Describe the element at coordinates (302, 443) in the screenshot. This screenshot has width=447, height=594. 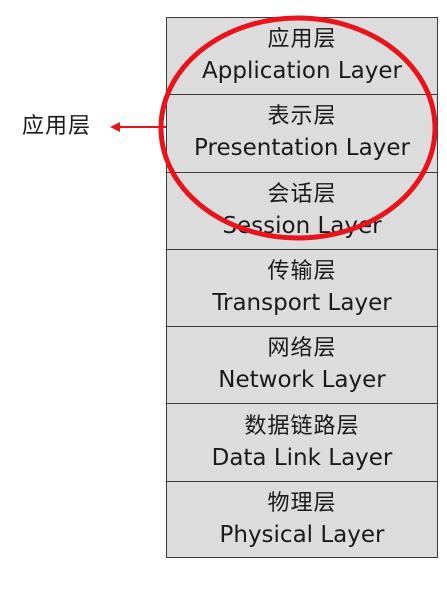
I see `layer-data-link: 数据链路层 Data Link Layer` at that location.